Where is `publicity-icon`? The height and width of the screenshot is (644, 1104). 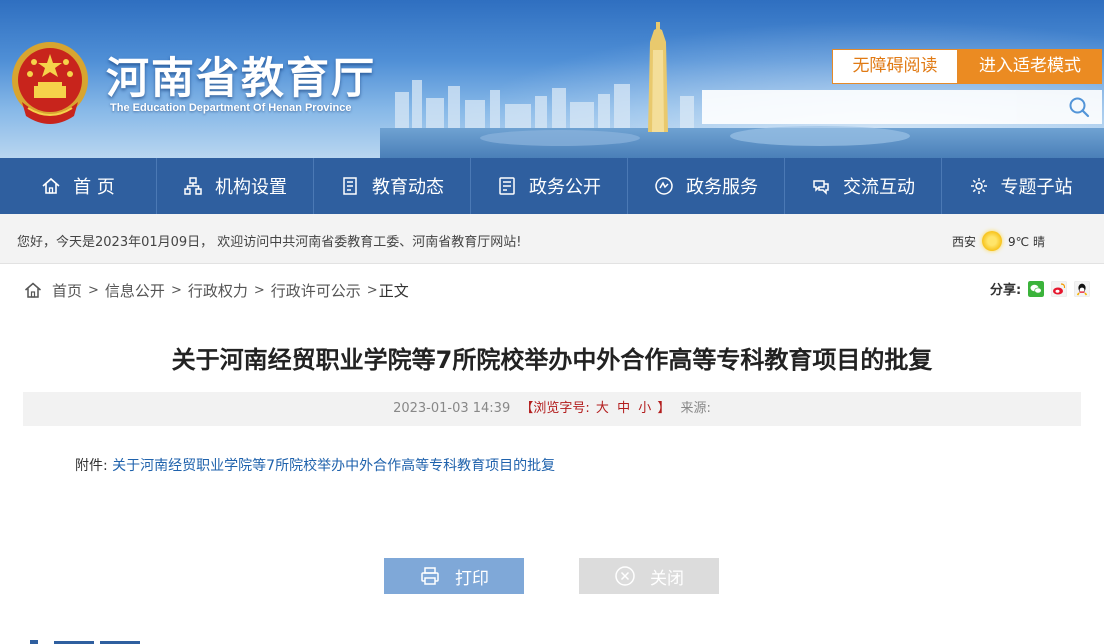 publicity-icon is located at coordinates (507, 186).